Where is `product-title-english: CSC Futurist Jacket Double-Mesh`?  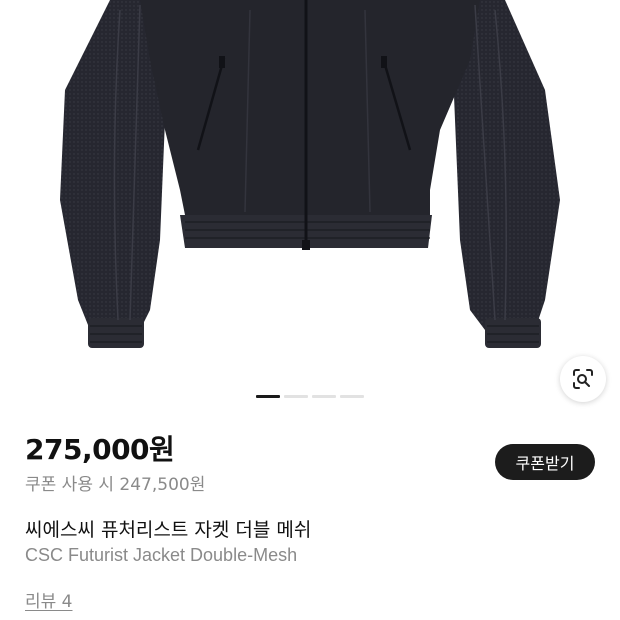 product-title-english: CSC Futurist Jacket Double-Mesh is located at coordinates (161, 555).